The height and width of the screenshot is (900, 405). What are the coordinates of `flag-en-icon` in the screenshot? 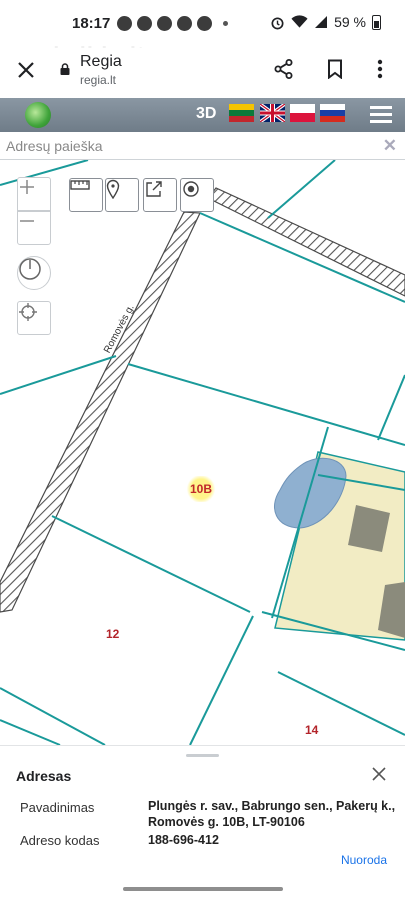 It's located at (272, 113).